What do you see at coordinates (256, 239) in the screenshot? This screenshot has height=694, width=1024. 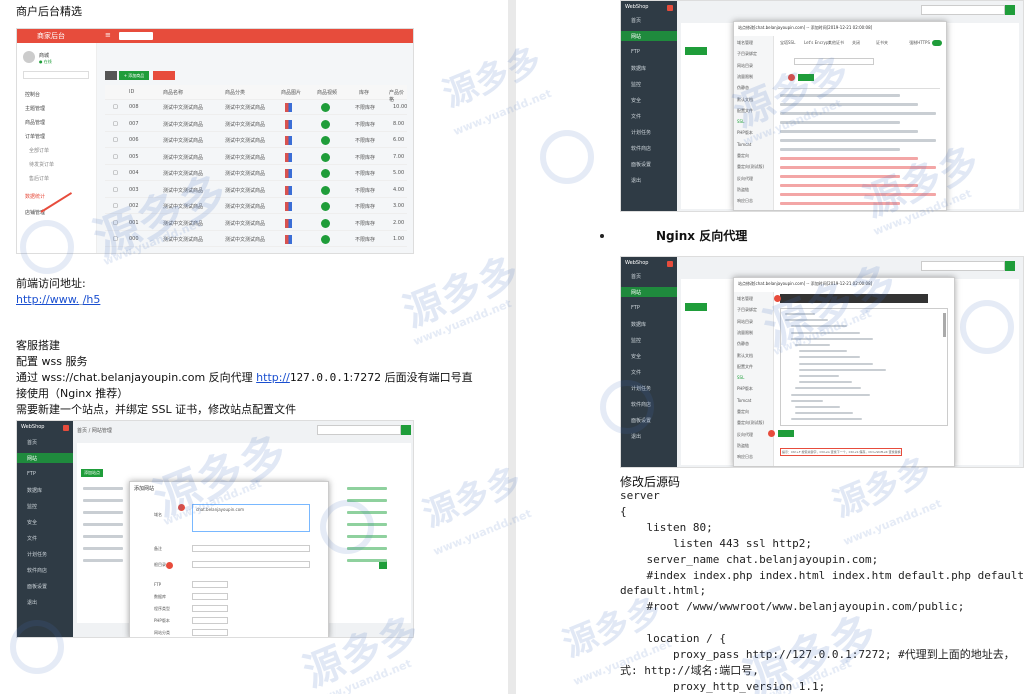 I see `table-row: □ 000 测试中文测试商品 测试中文测试商品 不限库存 1.00` at bounding box center [256, 239].